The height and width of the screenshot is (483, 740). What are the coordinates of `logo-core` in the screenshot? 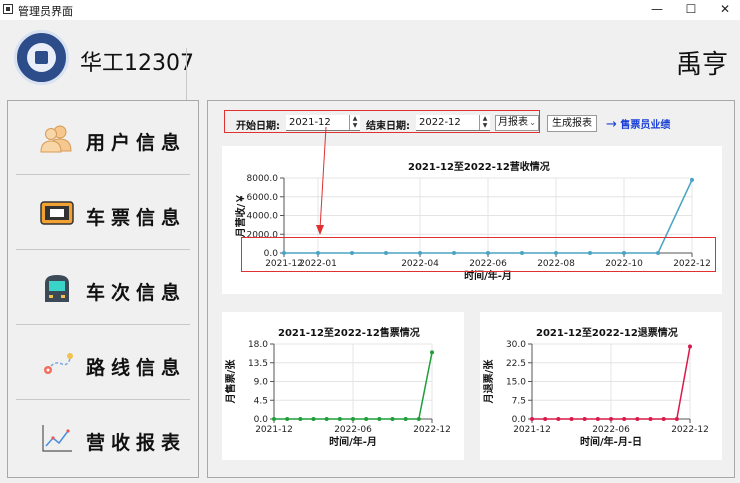 It's located at (41, 57).